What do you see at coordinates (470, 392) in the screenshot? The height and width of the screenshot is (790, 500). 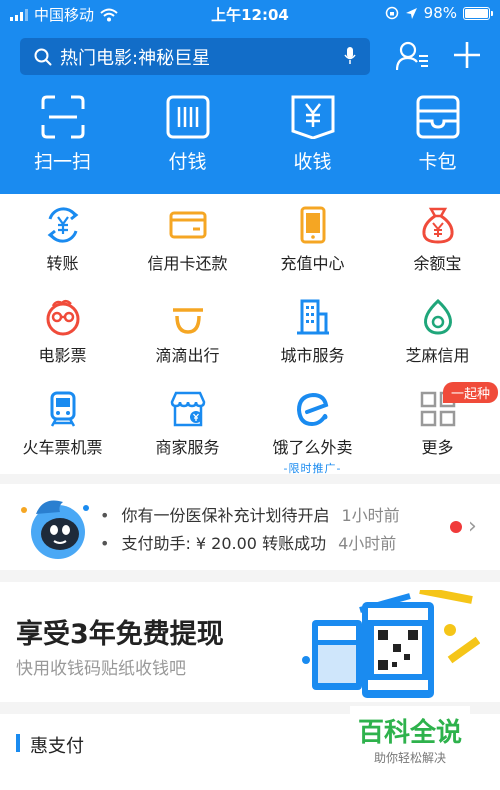 I see `more-badge: 一起种` at bounding box center [470, 392].